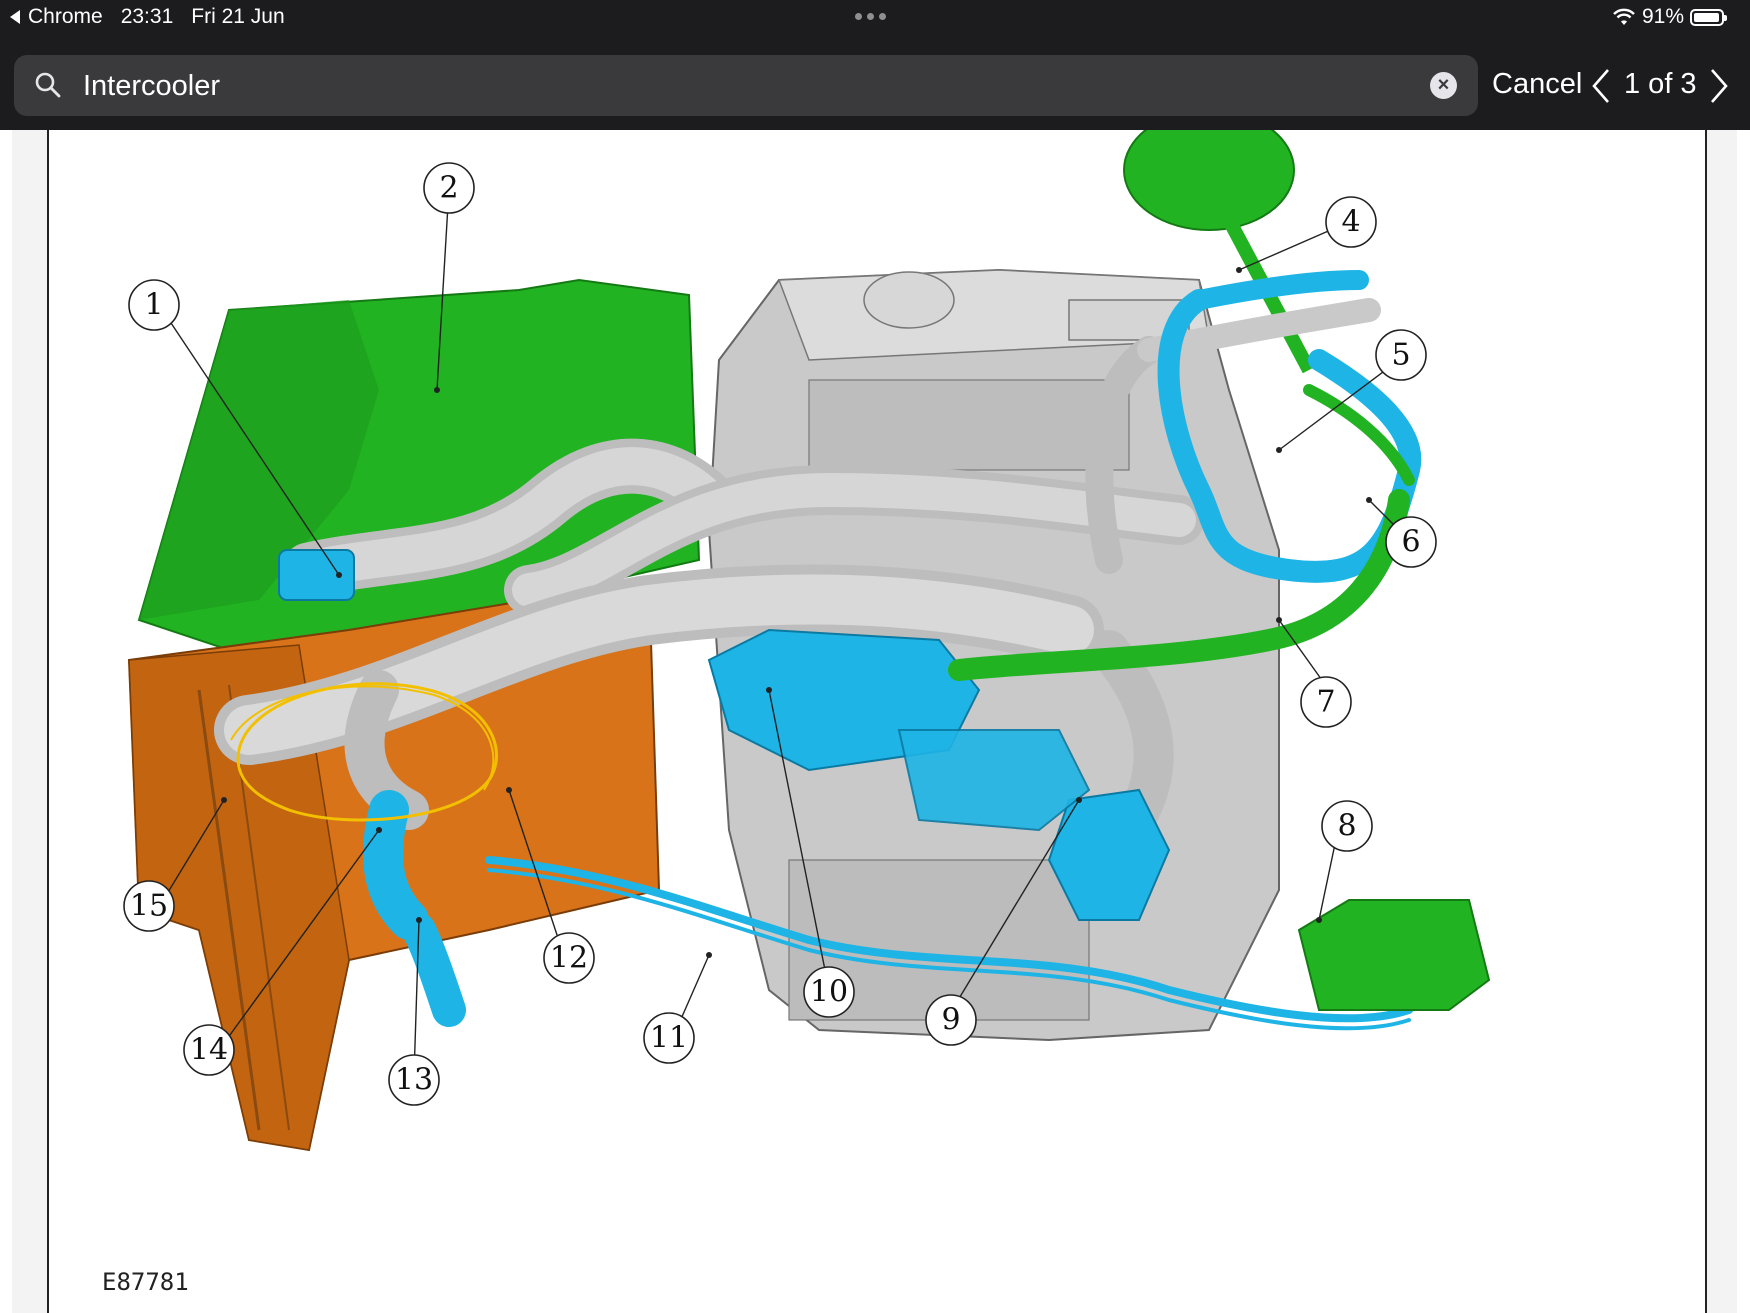  Describe the element at coordinates (48, 85) in the screenshot. I see `search-icon` at that location.